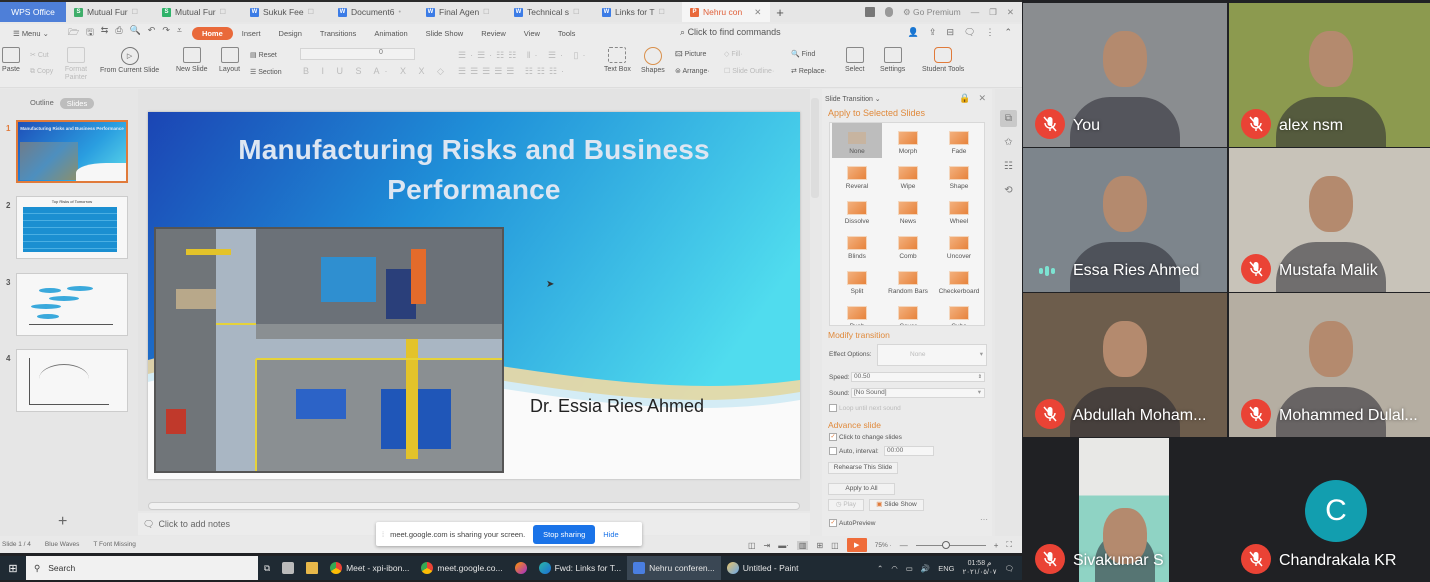 This screenshot has width=1430, height=582. Describe the element at coordinates (13, 568) in the screenshot. I see `start-button: ⊞` at that location.